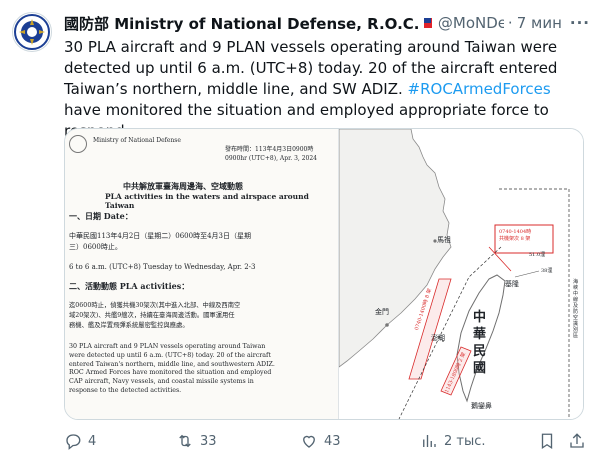 Image resolution: width=598 pixels, height=462 pixels. I want to click on avatar, so click(32, 32).